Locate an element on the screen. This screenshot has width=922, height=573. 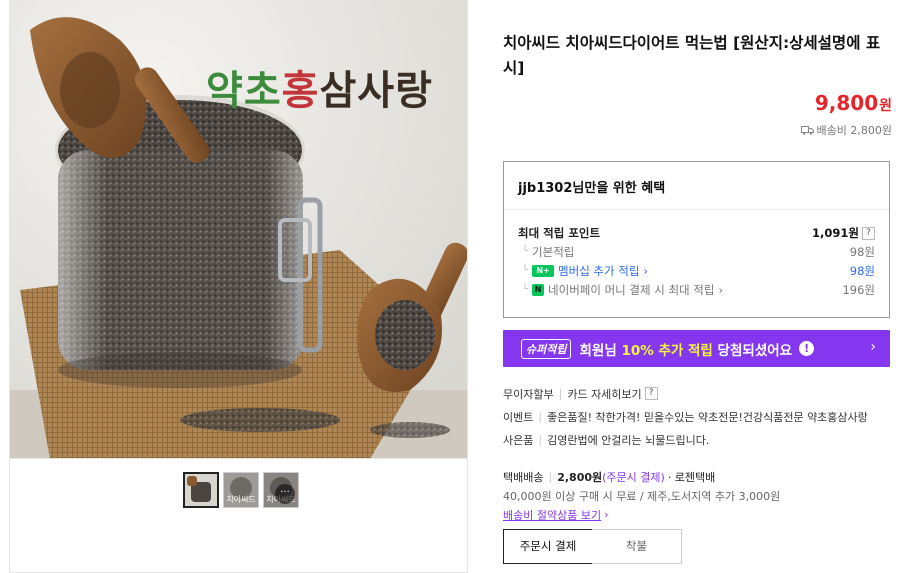
benefit-heading: jjb1302님만을 위한 혜택 is located at coordinates (696, 186).